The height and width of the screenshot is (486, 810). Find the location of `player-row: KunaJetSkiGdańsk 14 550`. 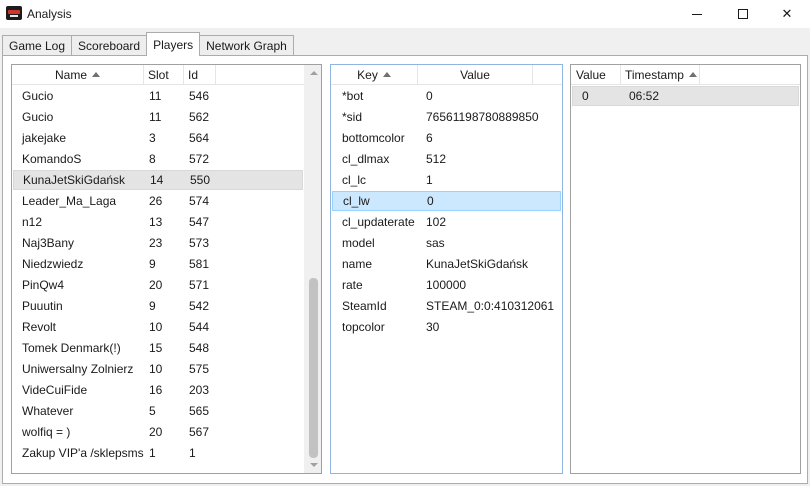

player-row: KunaJetSkiGdańsk 14 550 is located at coordinates (158, 180).